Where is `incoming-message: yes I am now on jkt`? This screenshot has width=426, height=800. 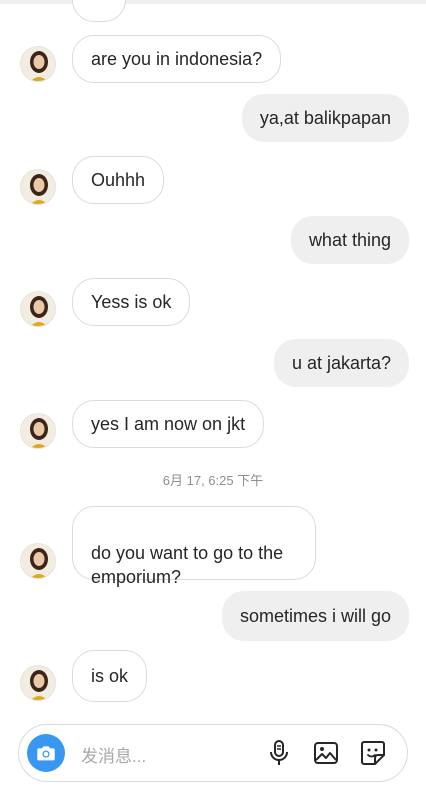
incoming-message: yes I am now on jkt is located at coordinates (168, 424).